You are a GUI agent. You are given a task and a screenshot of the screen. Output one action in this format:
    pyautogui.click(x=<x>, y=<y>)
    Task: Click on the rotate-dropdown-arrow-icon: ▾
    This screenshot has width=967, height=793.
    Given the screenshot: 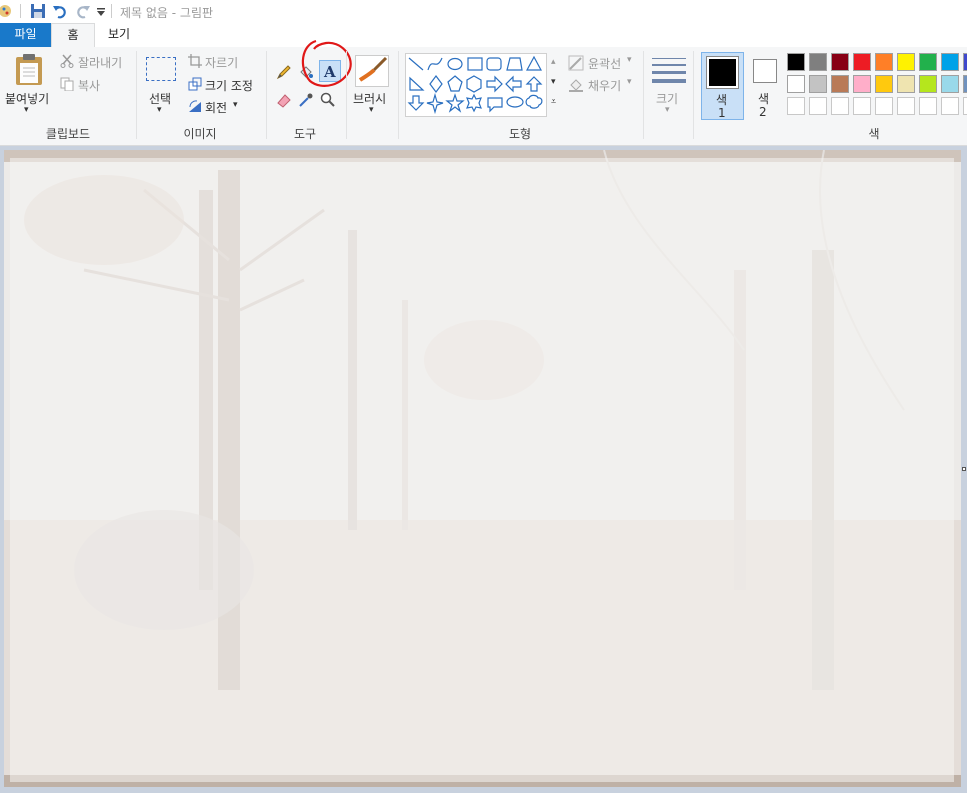 What is the action you would take?
    pyautogui.click(x=235, y=105)
    